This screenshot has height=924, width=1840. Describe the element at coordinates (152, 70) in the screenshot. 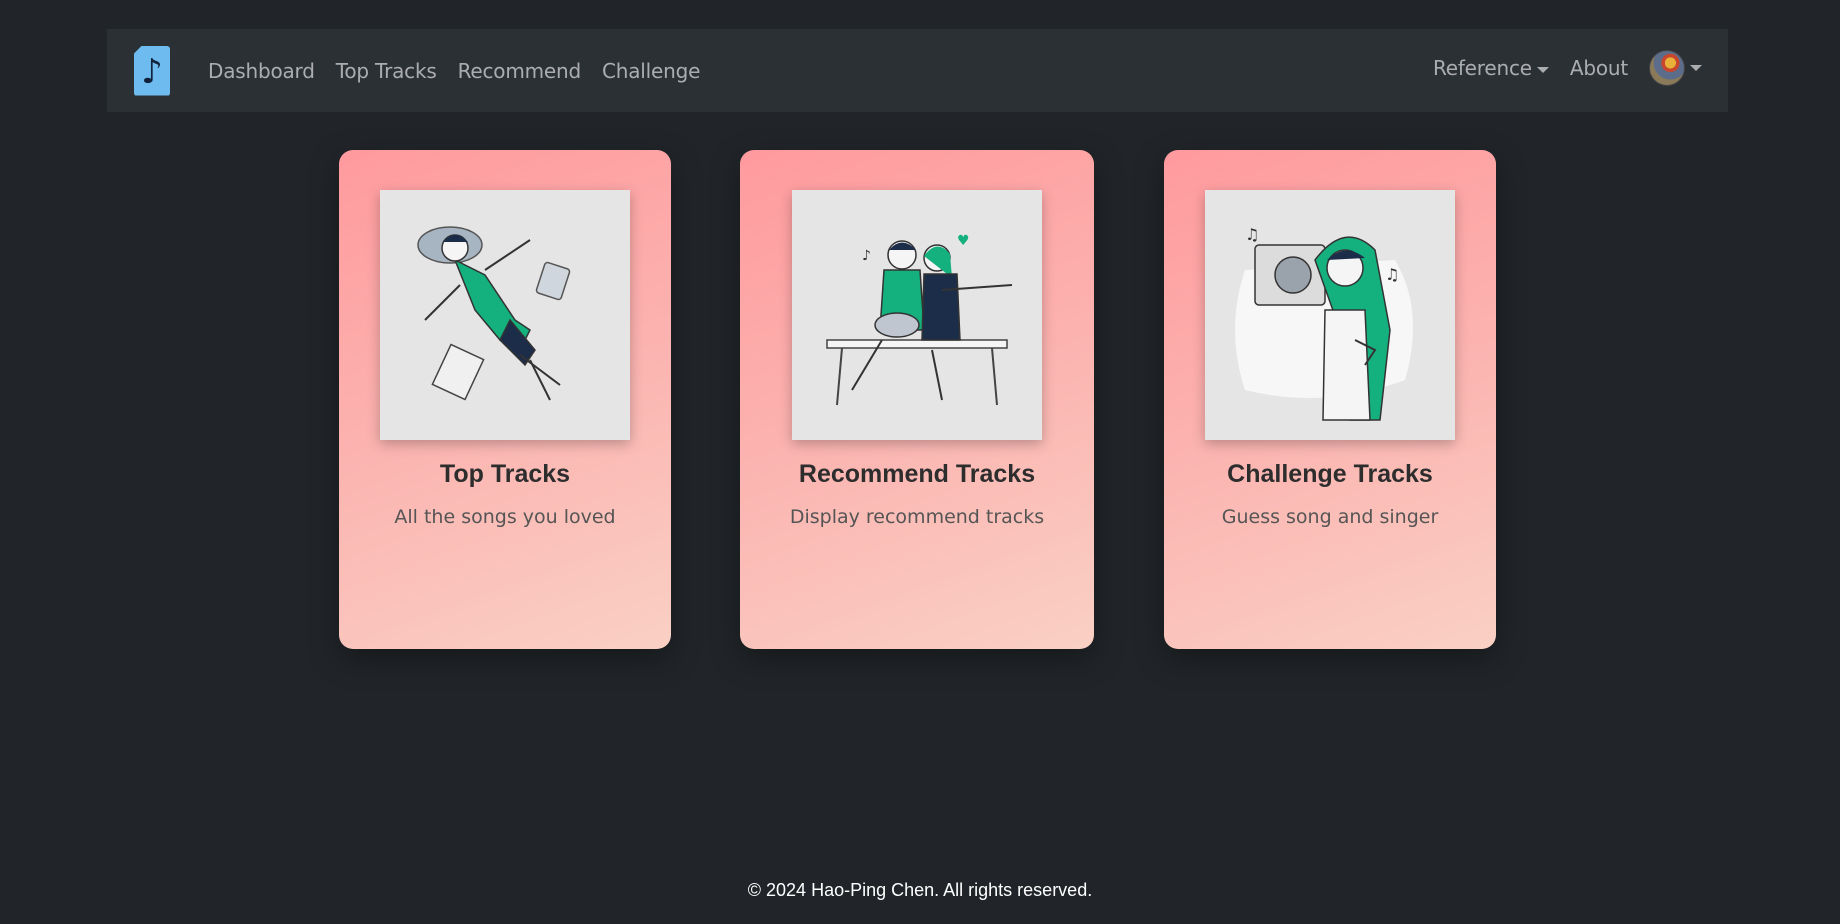

I see `music-note-icon: ♪` at that location.